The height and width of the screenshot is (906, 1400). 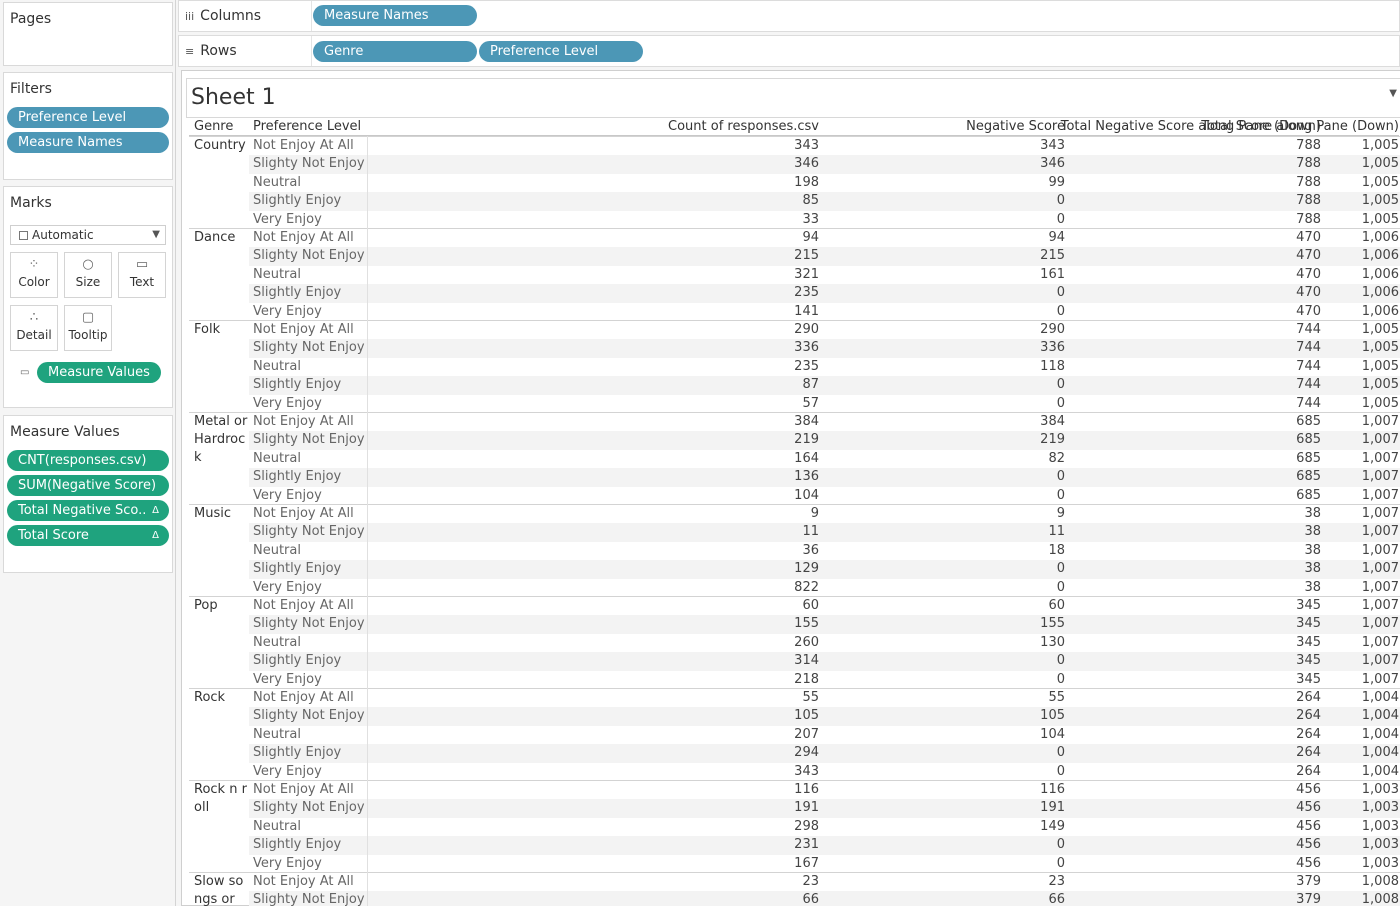 I want to click on count-cell: 23, so click(x=810, y=881).